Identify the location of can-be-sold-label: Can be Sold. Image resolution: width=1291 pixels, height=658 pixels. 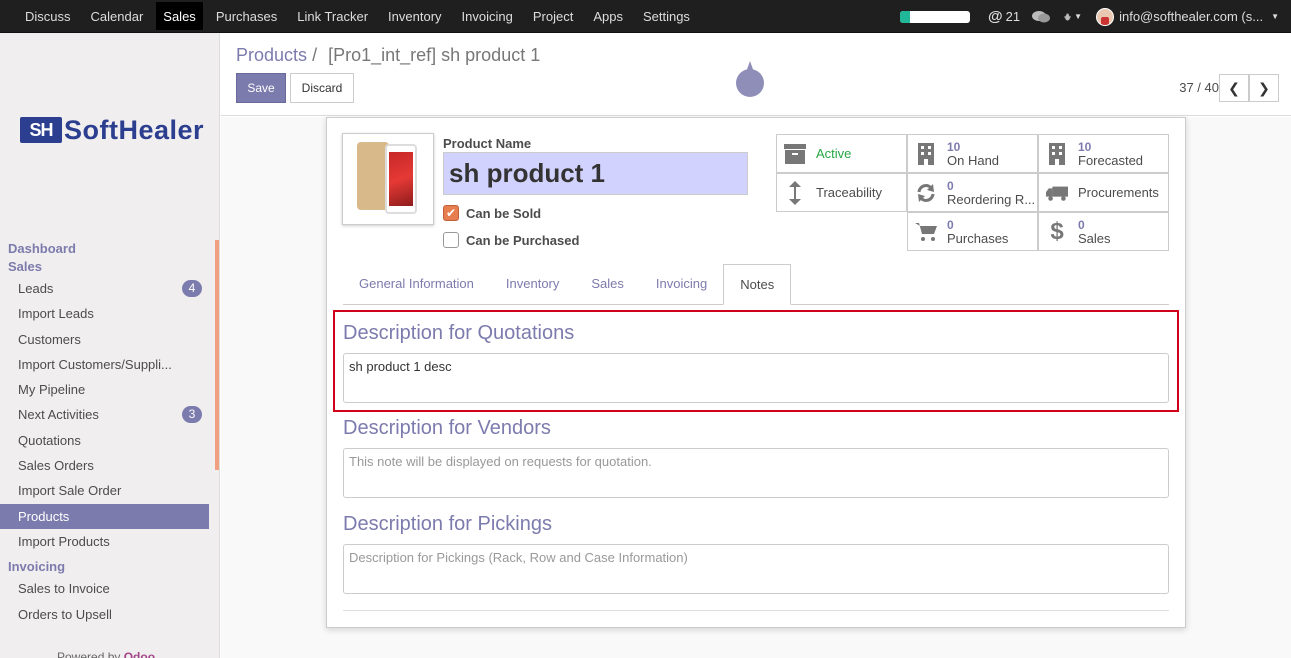
(504, 213).